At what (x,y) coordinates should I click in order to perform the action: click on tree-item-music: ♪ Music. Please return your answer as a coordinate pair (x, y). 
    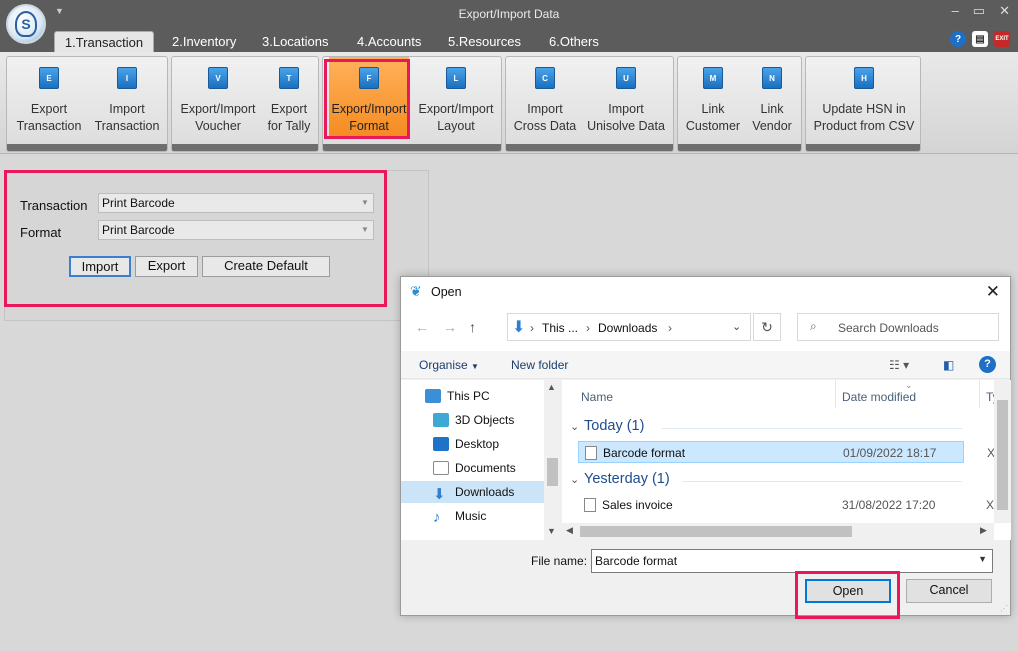
    Looking at the image, I should click on (472, 516).